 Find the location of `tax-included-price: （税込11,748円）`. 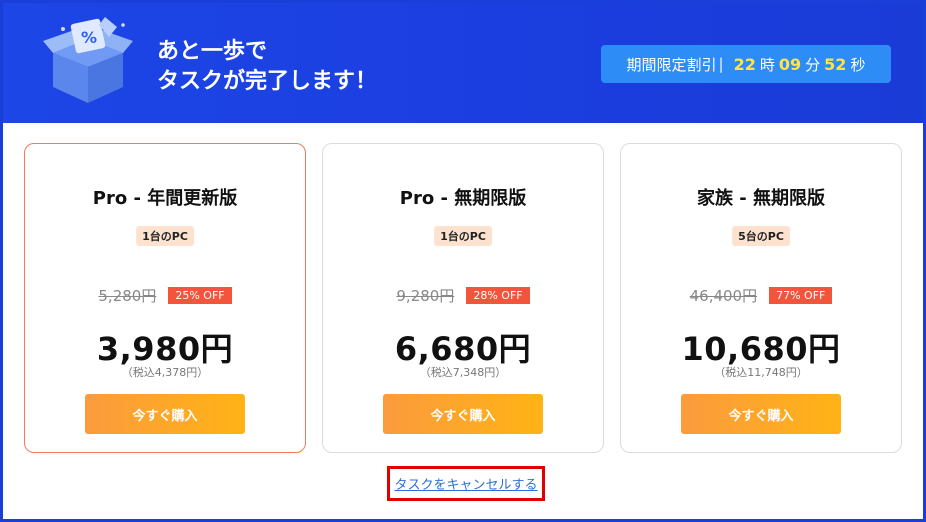

tax-included-price: （税込11,748円） is located at coordinates (761, 372).